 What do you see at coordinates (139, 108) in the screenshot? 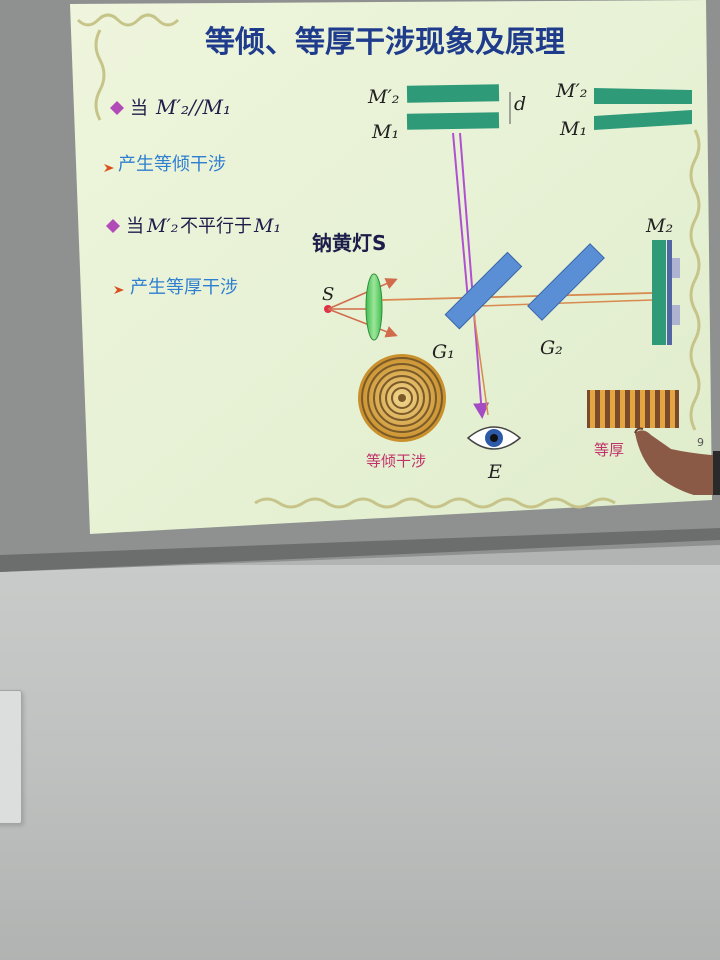
I see `bullet1-prefix: 当` at bounding box center [139, 108].